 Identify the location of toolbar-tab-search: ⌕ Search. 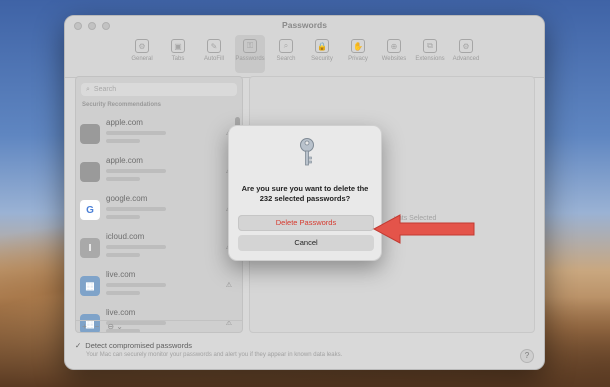
(286, 54).